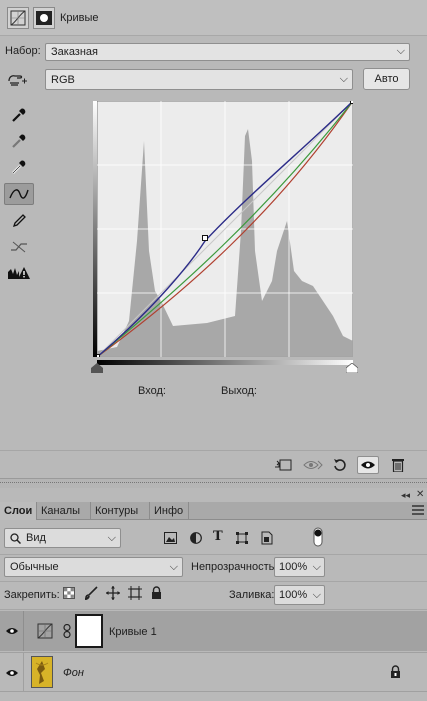  I want to click on filter-toggle-icon, so click(318, 537).